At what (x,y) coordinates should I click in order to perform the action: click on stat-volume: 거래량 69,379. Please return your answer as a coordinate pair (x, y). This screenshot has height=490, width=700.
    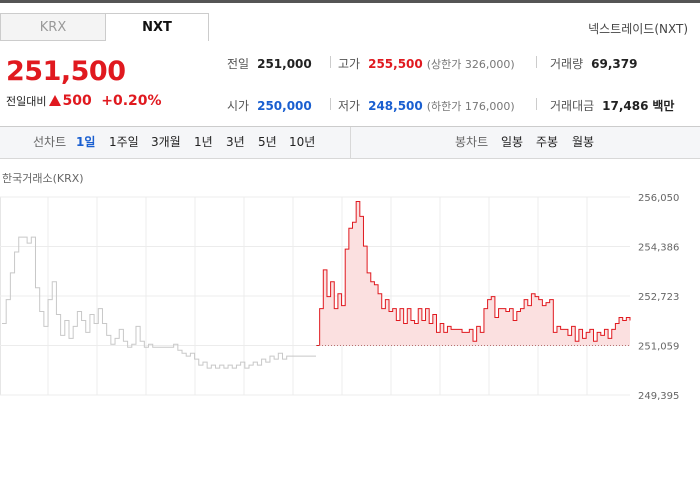
    Looking at the image, I should click on (593, 63).